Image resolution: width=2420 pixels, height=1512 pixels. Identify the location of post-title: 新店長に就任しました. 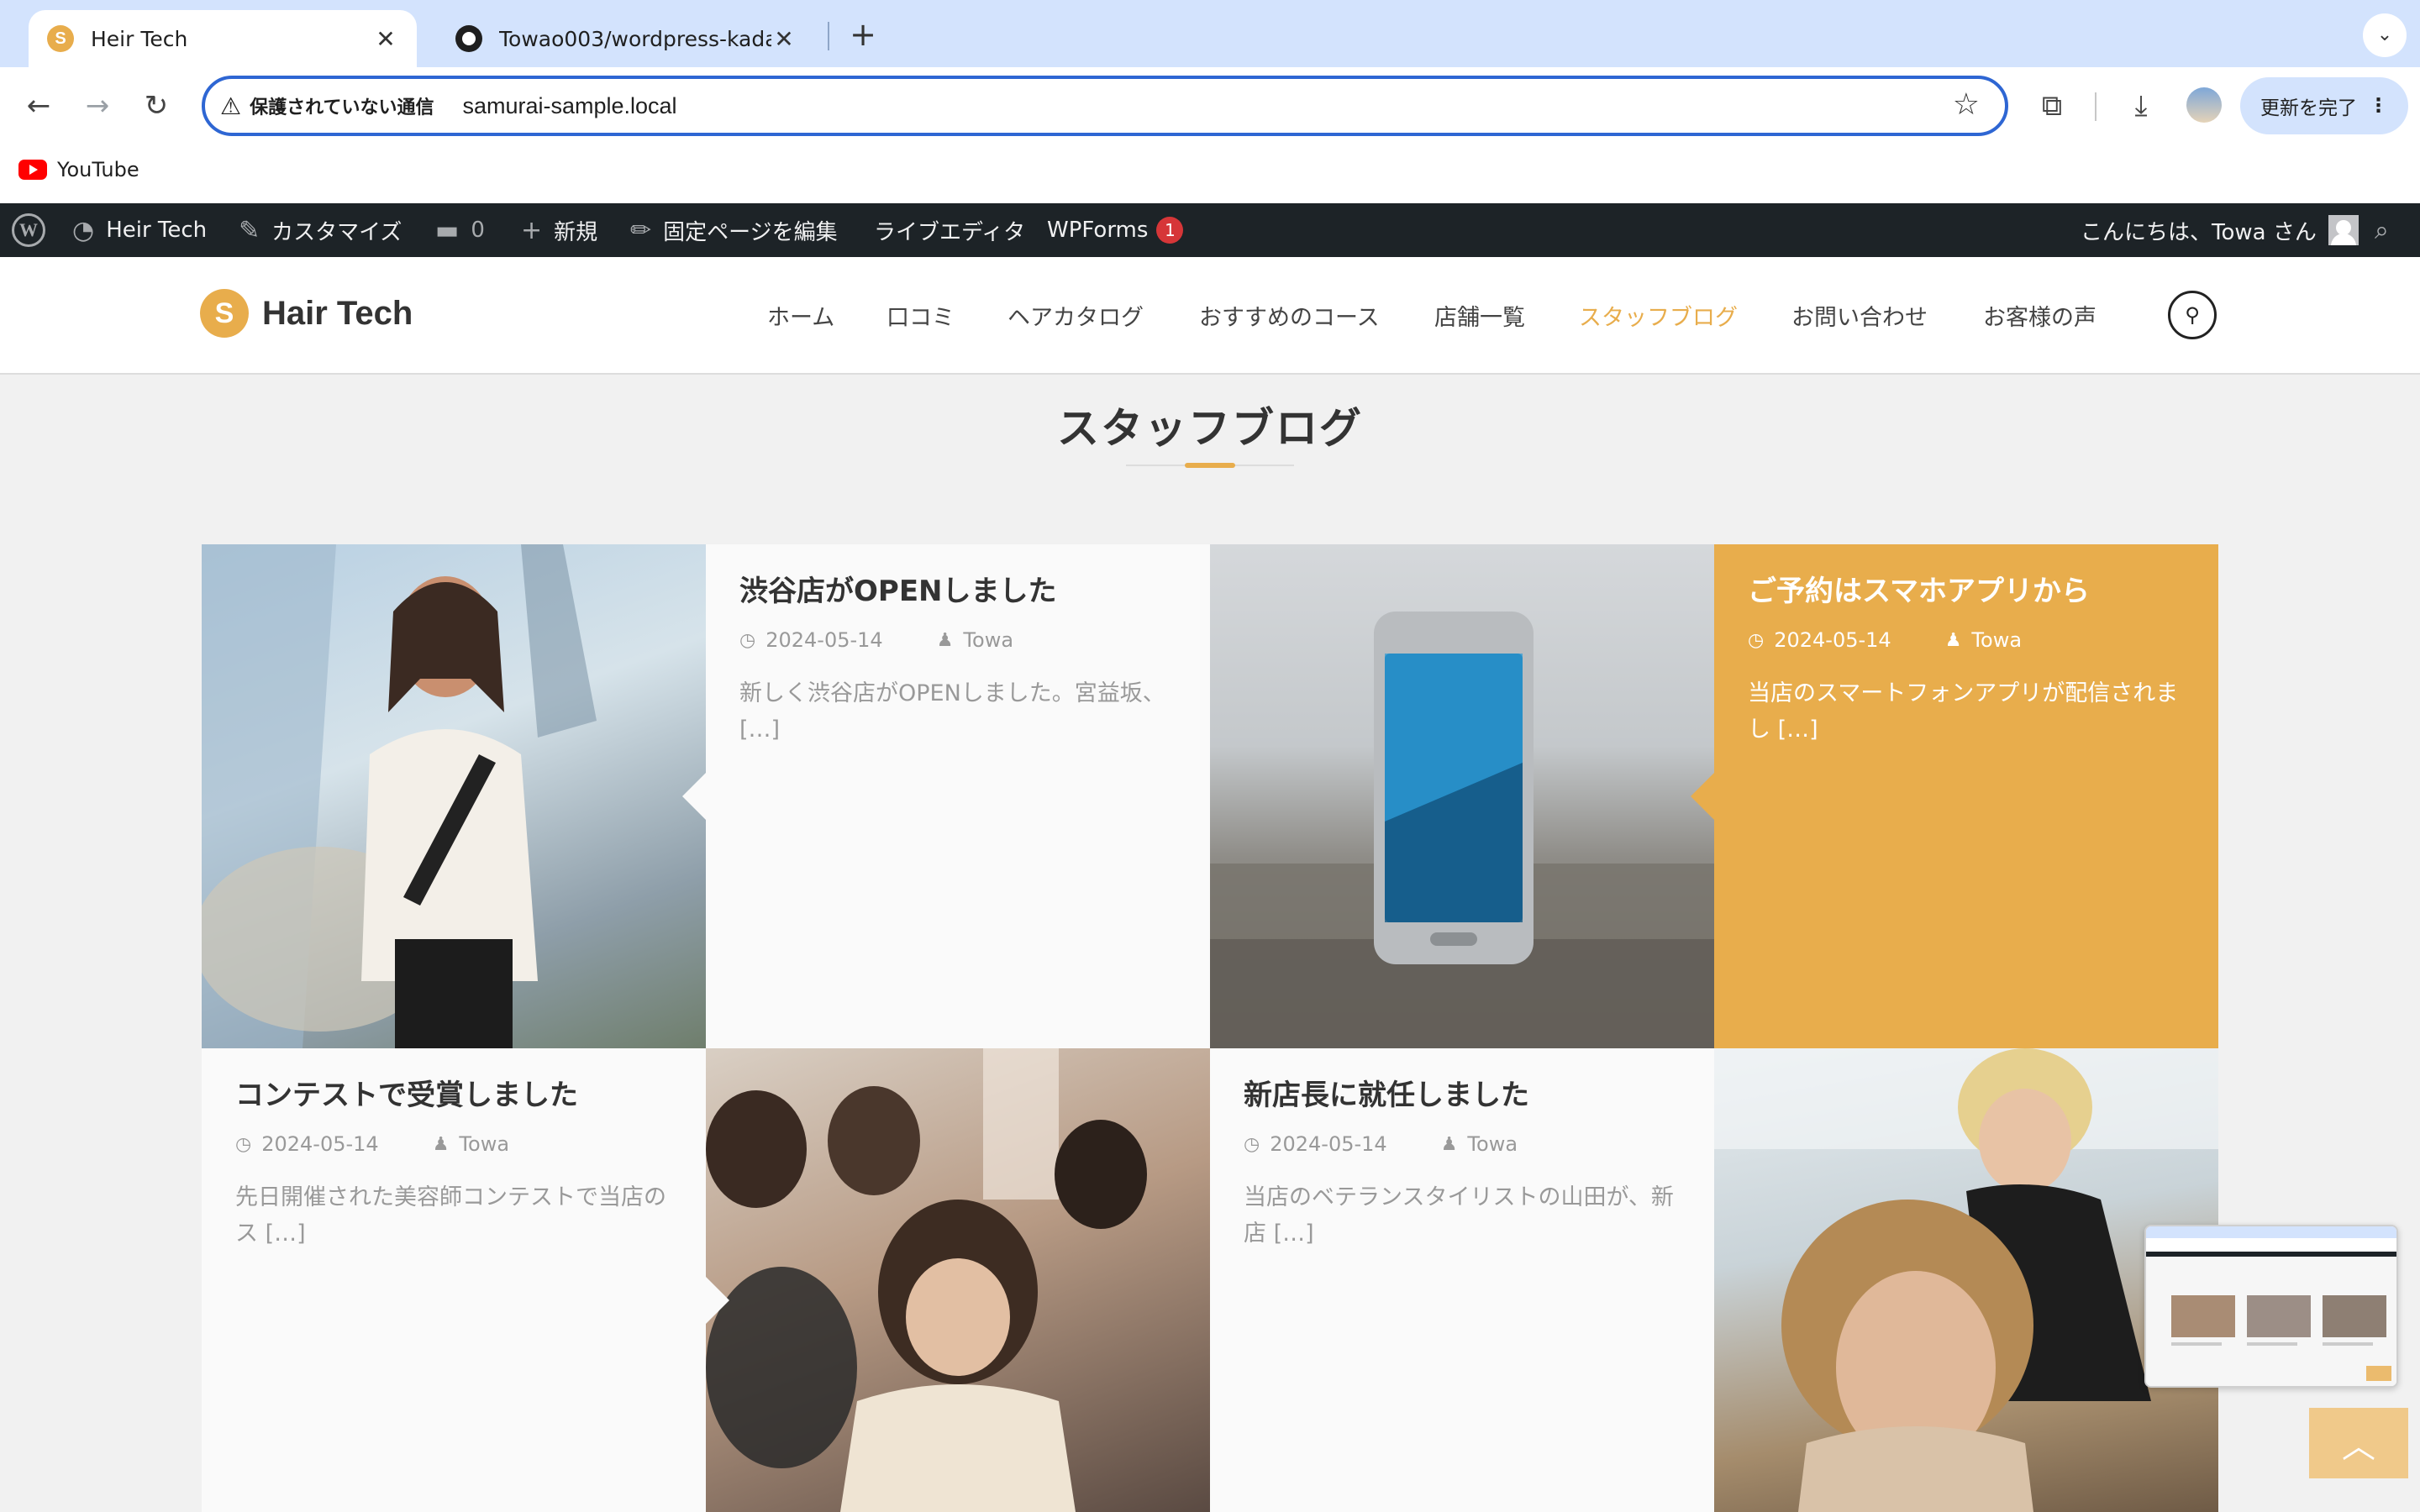
(1463, 1095).